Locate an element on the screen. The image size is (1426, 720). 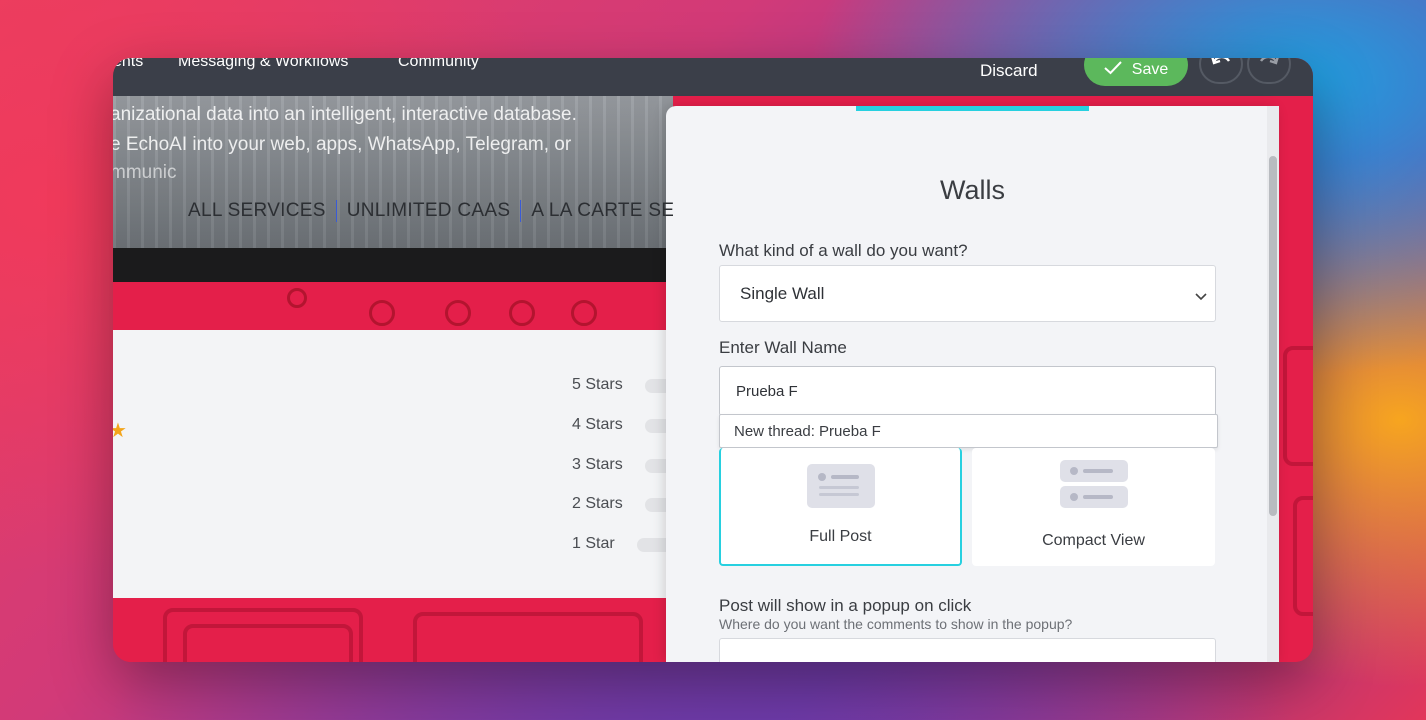
chevron-down-icon is located at coordinates (1201, 296).